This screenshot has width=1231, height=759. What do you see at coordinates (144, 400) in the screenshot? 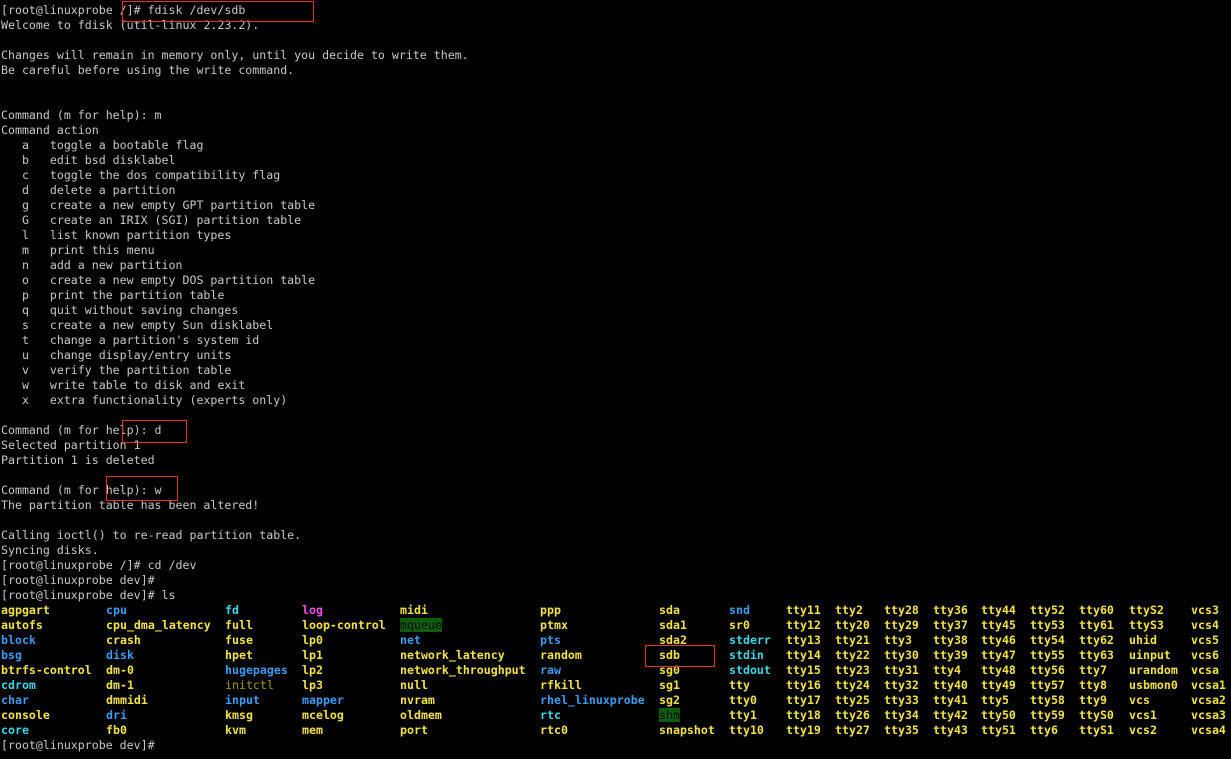
I see `terminal-line: x extra functionality (experts only)` at bounding box center [144, 400].